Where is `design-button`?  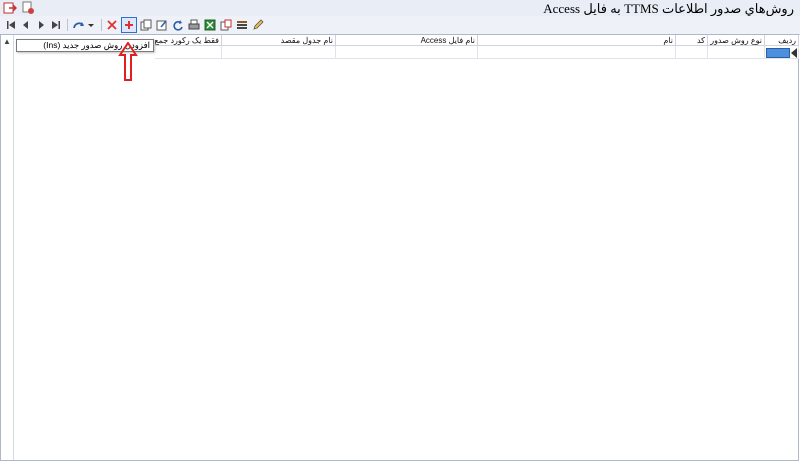
design-button is located at coordinates (258, 25).